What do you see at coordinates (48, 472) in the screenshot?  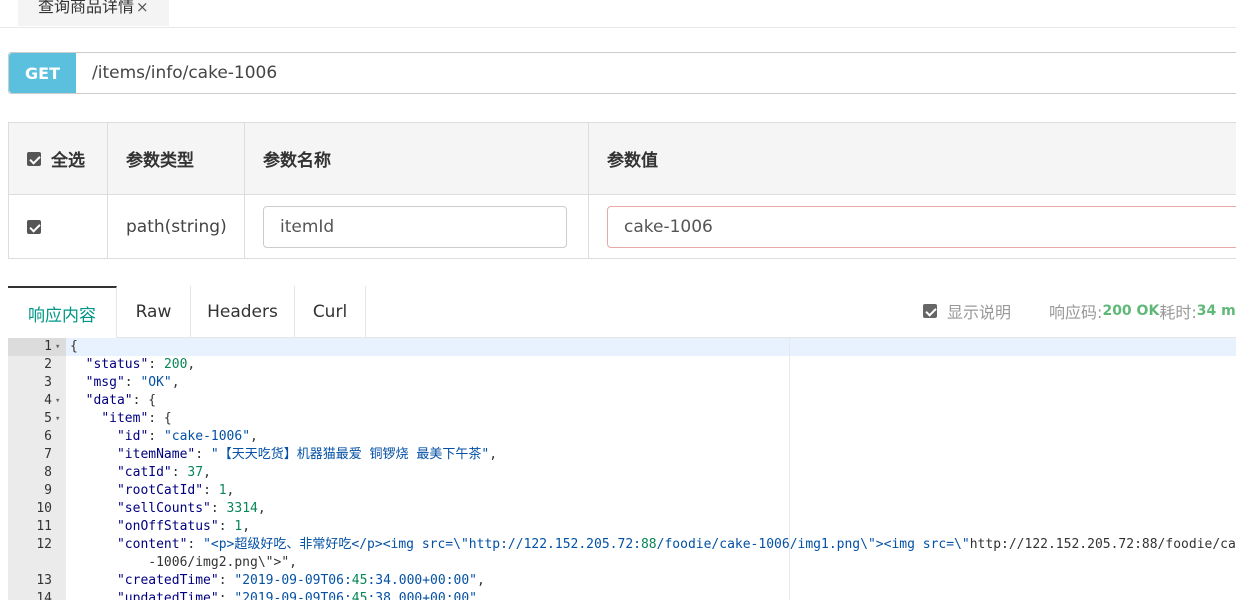 I see `line-number: 8` at bounding box center [48, 472].